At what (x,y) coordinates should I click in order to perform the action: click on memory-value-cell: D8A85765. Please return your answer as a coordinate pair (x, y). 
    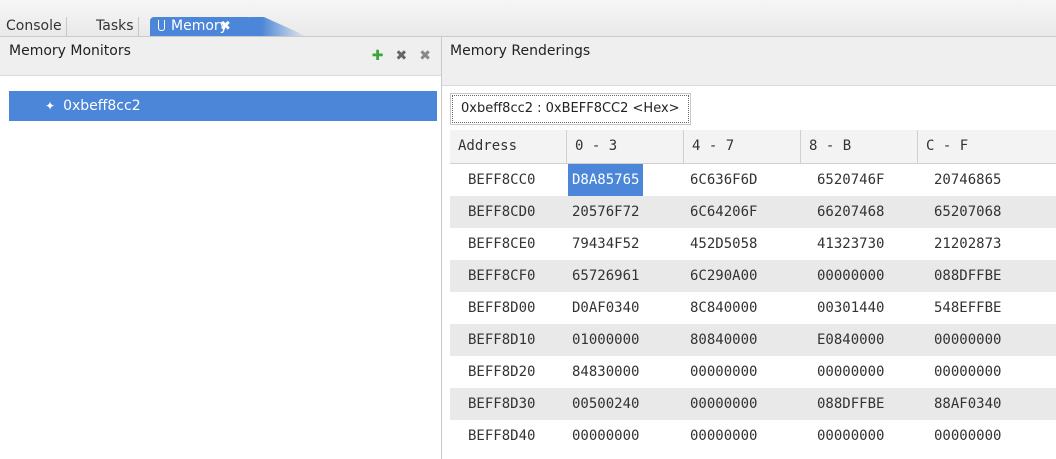
    Looking at the image, I should click on (606, 180).